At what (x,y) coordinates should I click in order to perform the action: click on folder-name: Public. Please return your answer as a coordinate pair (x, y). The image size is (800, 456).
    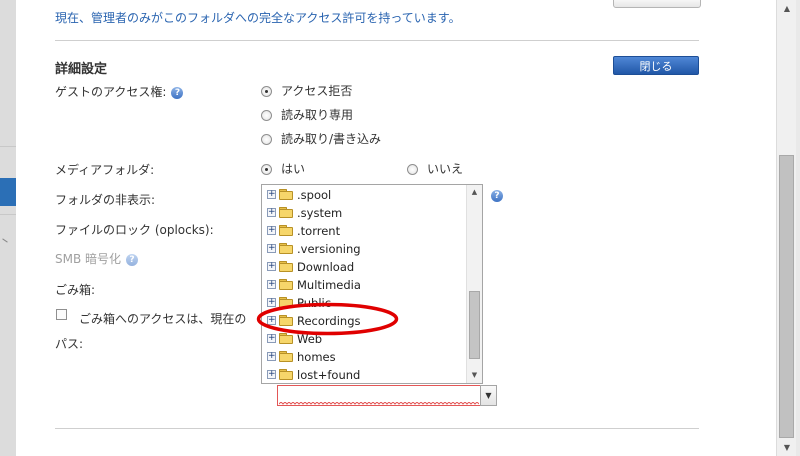
    Looking at the image, I should click on (314, 303).